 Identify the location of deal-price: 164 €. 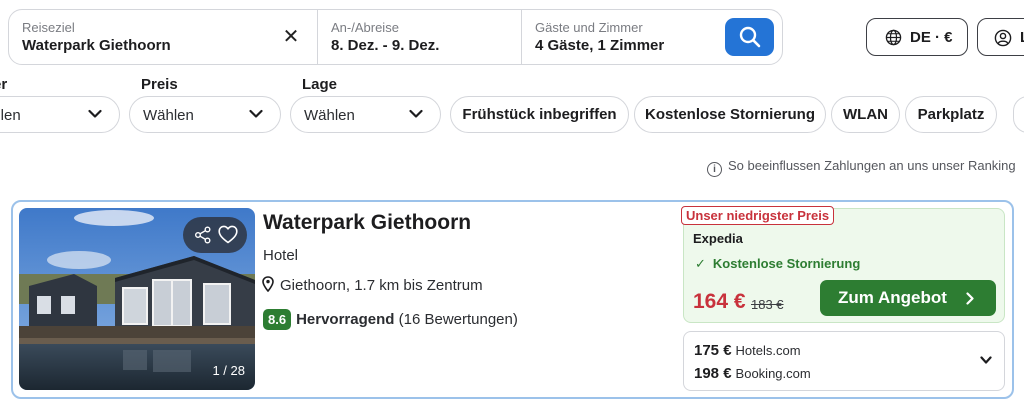
(719, 301).